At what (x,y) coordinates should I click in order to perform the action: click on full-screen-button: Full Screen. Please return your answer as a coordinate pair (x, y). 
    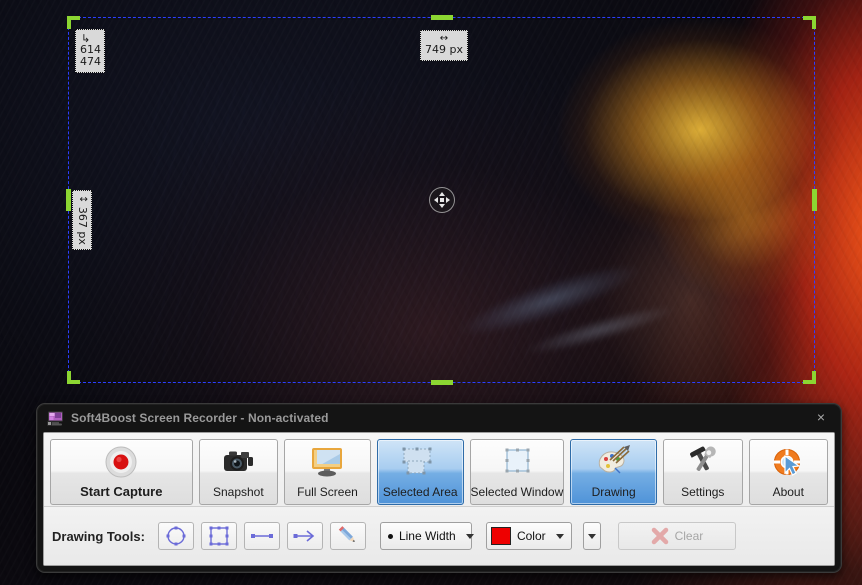
    Looking at the image, I should click on (327, 471).